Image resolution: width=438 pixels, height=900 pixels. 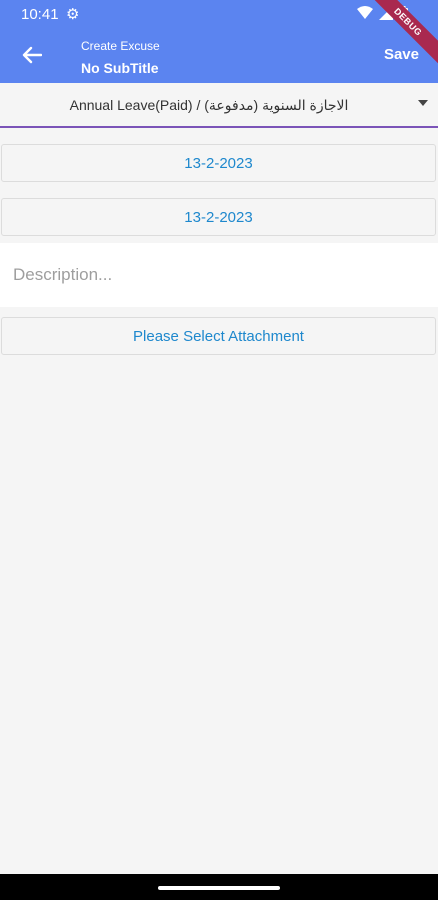 What do you see at coordinates (73, 14) in the screenshot?
I see `settings-icon: ⚙` at bounding box center [73, 14].